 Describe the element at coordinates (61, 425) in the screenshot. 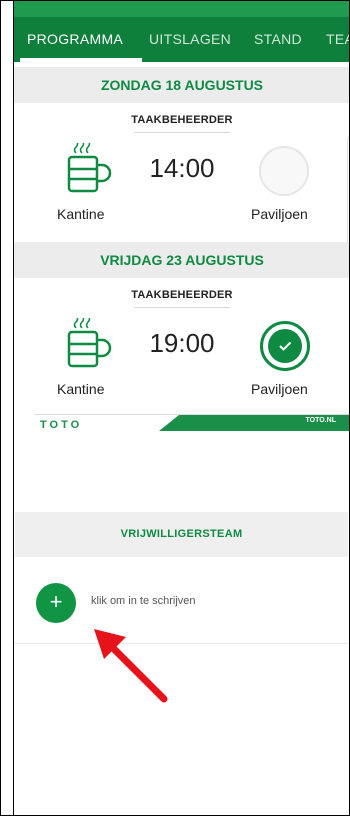

I see `sponsor-logo: TOTO` at that location.